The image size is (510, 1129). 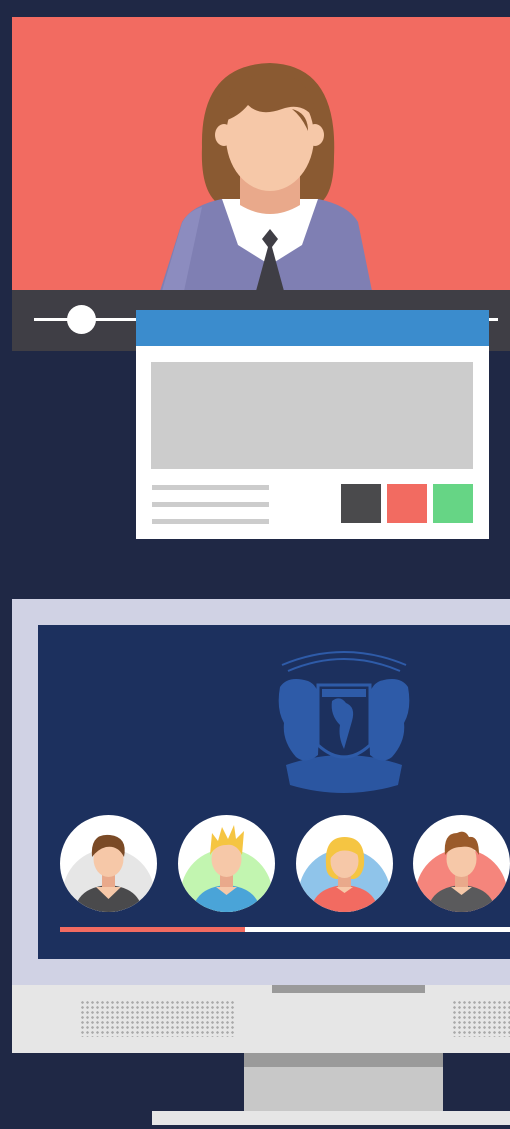 I want to click on user-avatar-blond-spiky-icon, so click(x=226, y=868).